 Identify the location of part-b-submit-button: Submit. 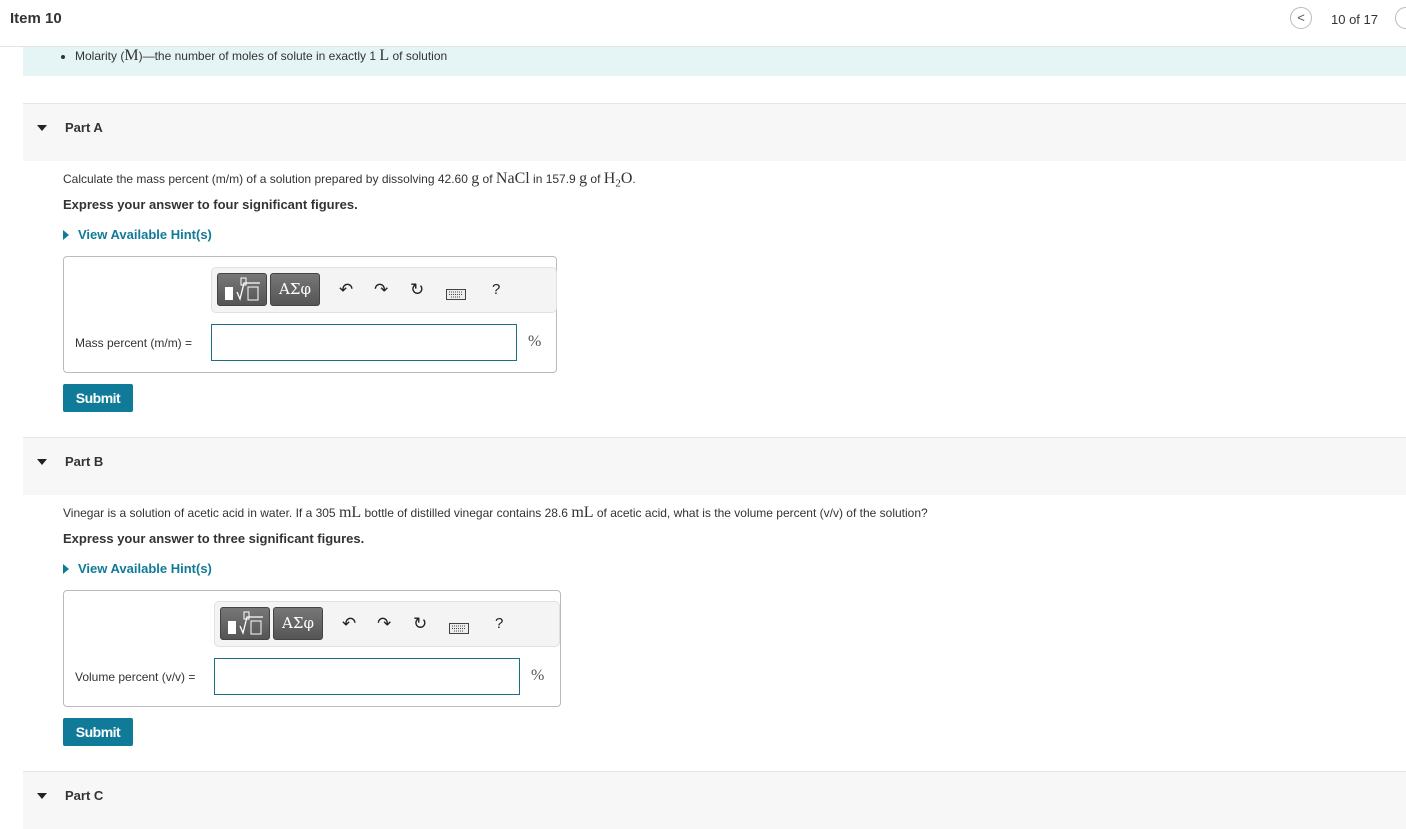
(98, 732).